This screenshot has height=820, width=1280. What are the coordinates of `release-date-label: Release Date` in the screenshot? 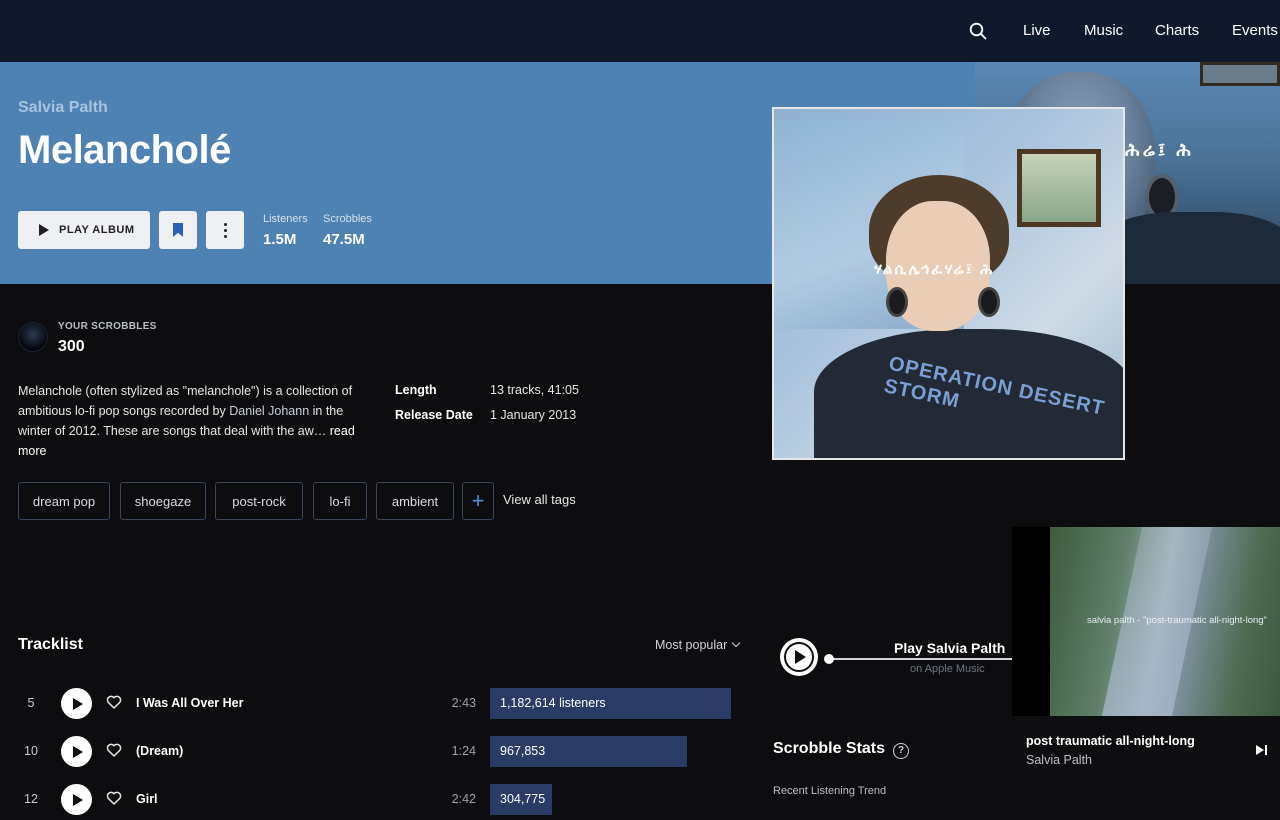 It's located at (434, 415).